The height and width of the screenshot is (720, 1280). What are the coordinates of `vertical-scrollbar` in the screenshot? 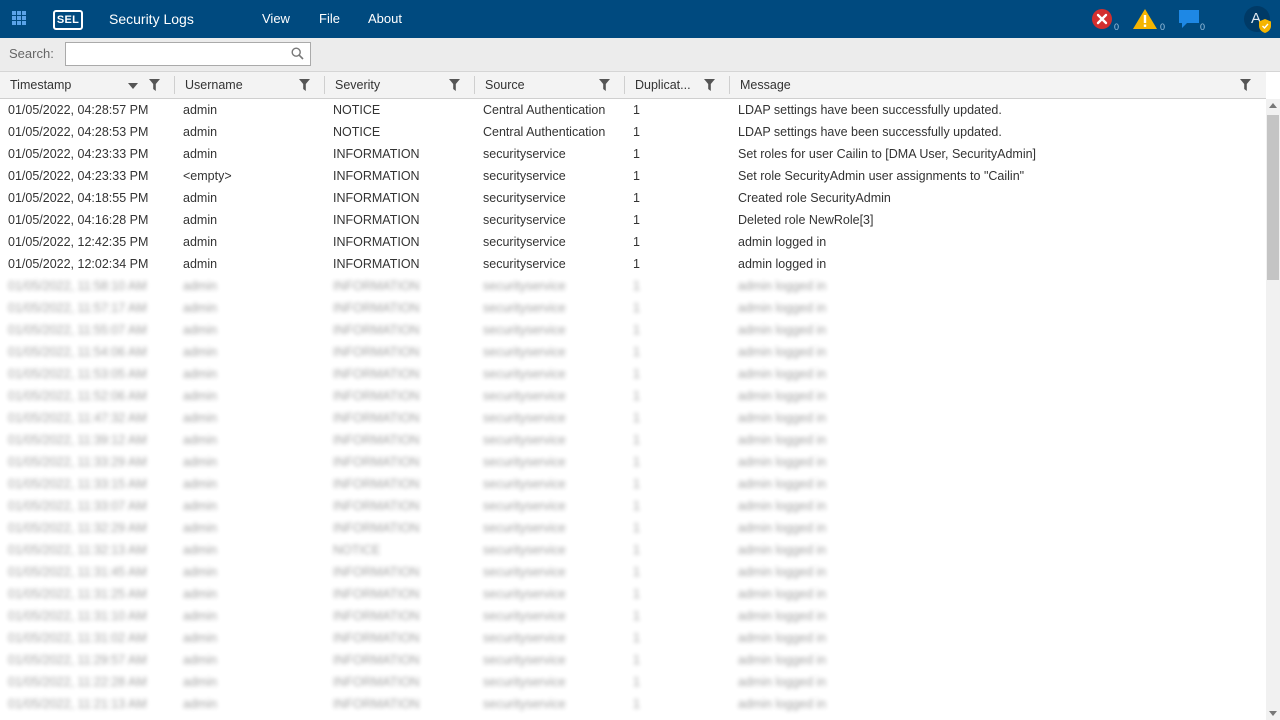 It's located at (1273, 409).